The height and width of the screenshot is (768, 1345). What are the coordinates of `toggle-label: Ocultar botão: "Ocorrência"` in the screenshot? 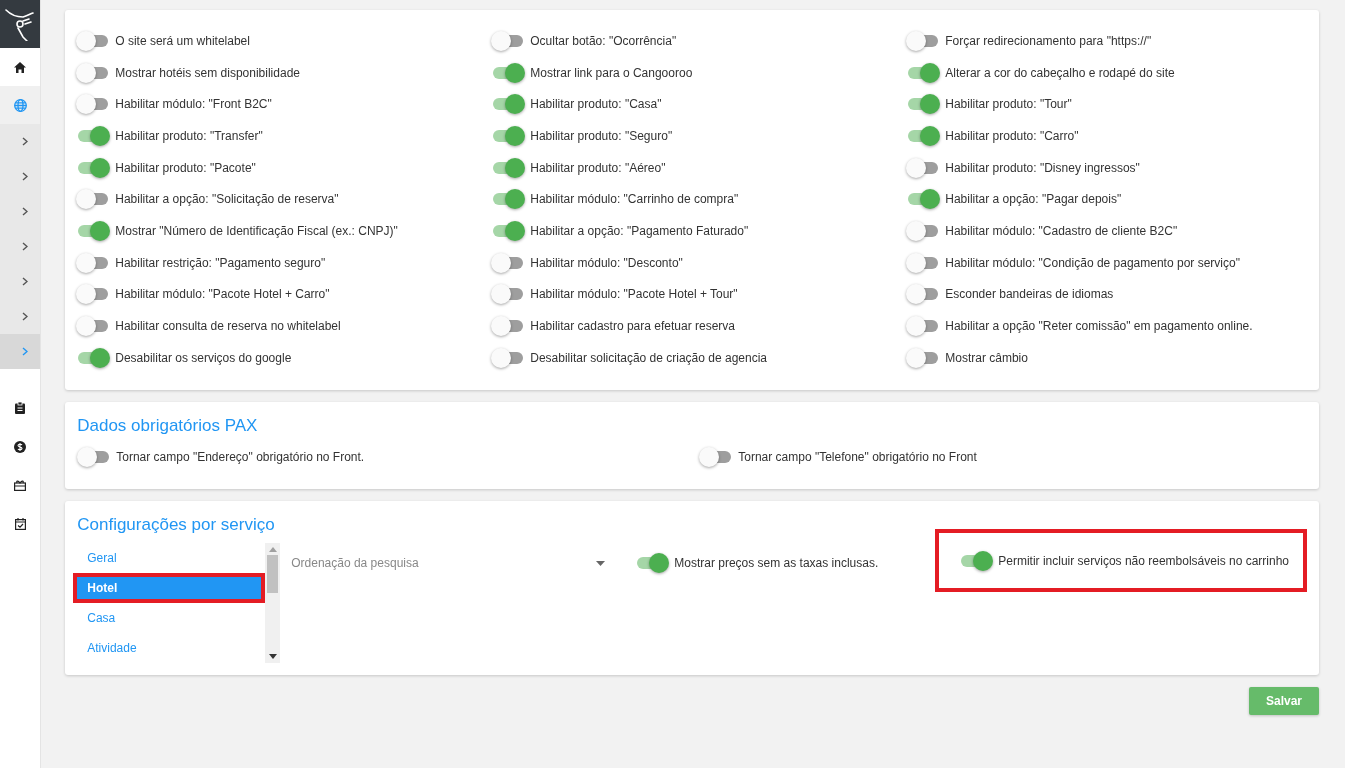 It's located at (603, 40).